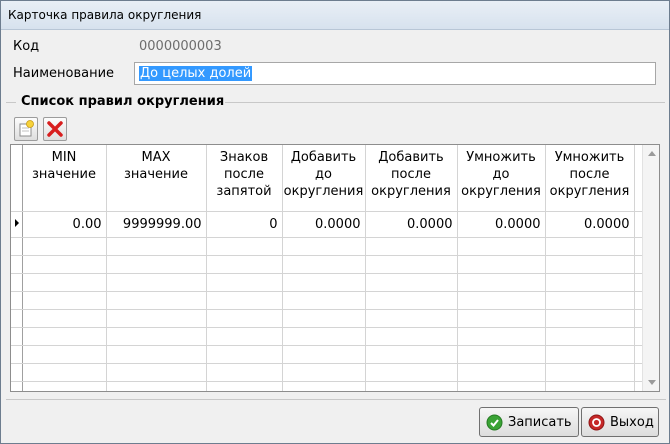 The height and width of the screenshot is (444, 670). I want to click on cell-min: 0.00, so click(64, 224).